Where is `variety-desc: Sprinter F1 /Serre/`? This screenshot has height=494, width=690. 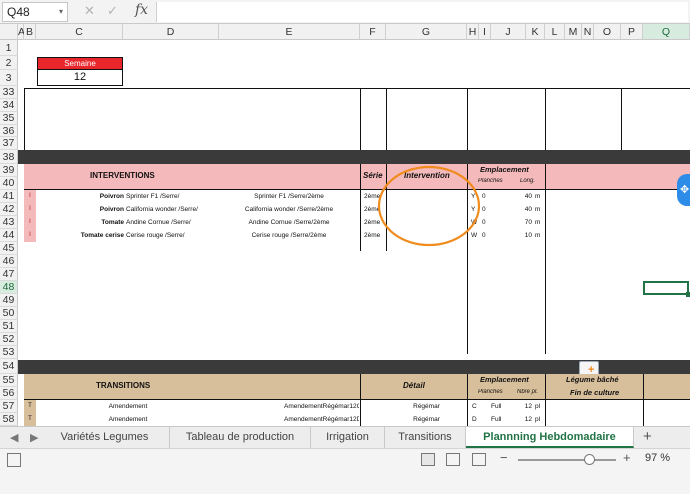 variety-desc: Sprinter F1 /Serre/ is located at coordinates (172, 196).